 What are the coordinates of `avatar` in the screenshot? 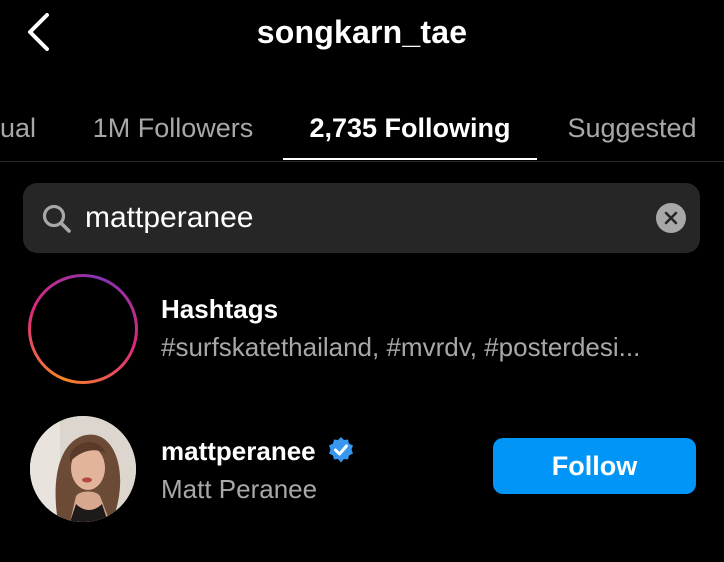 It's located at (83, 469).